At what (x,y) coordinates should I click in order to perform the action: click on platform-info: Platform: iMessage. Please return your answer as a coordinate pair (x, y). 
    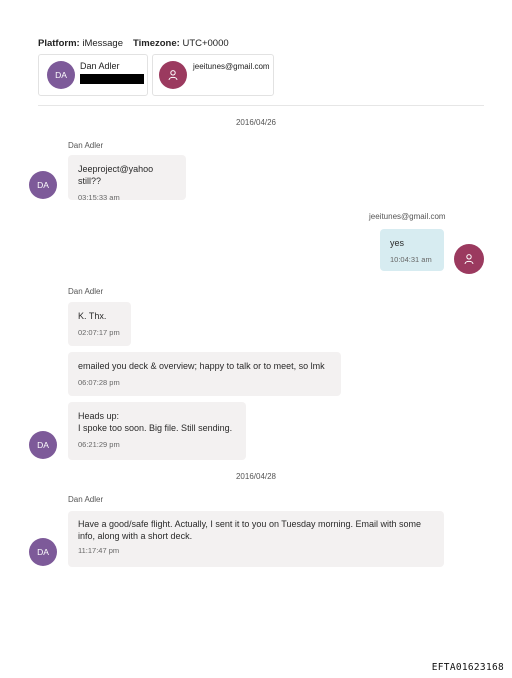
    Looking at the image, I should click on (80, 43).